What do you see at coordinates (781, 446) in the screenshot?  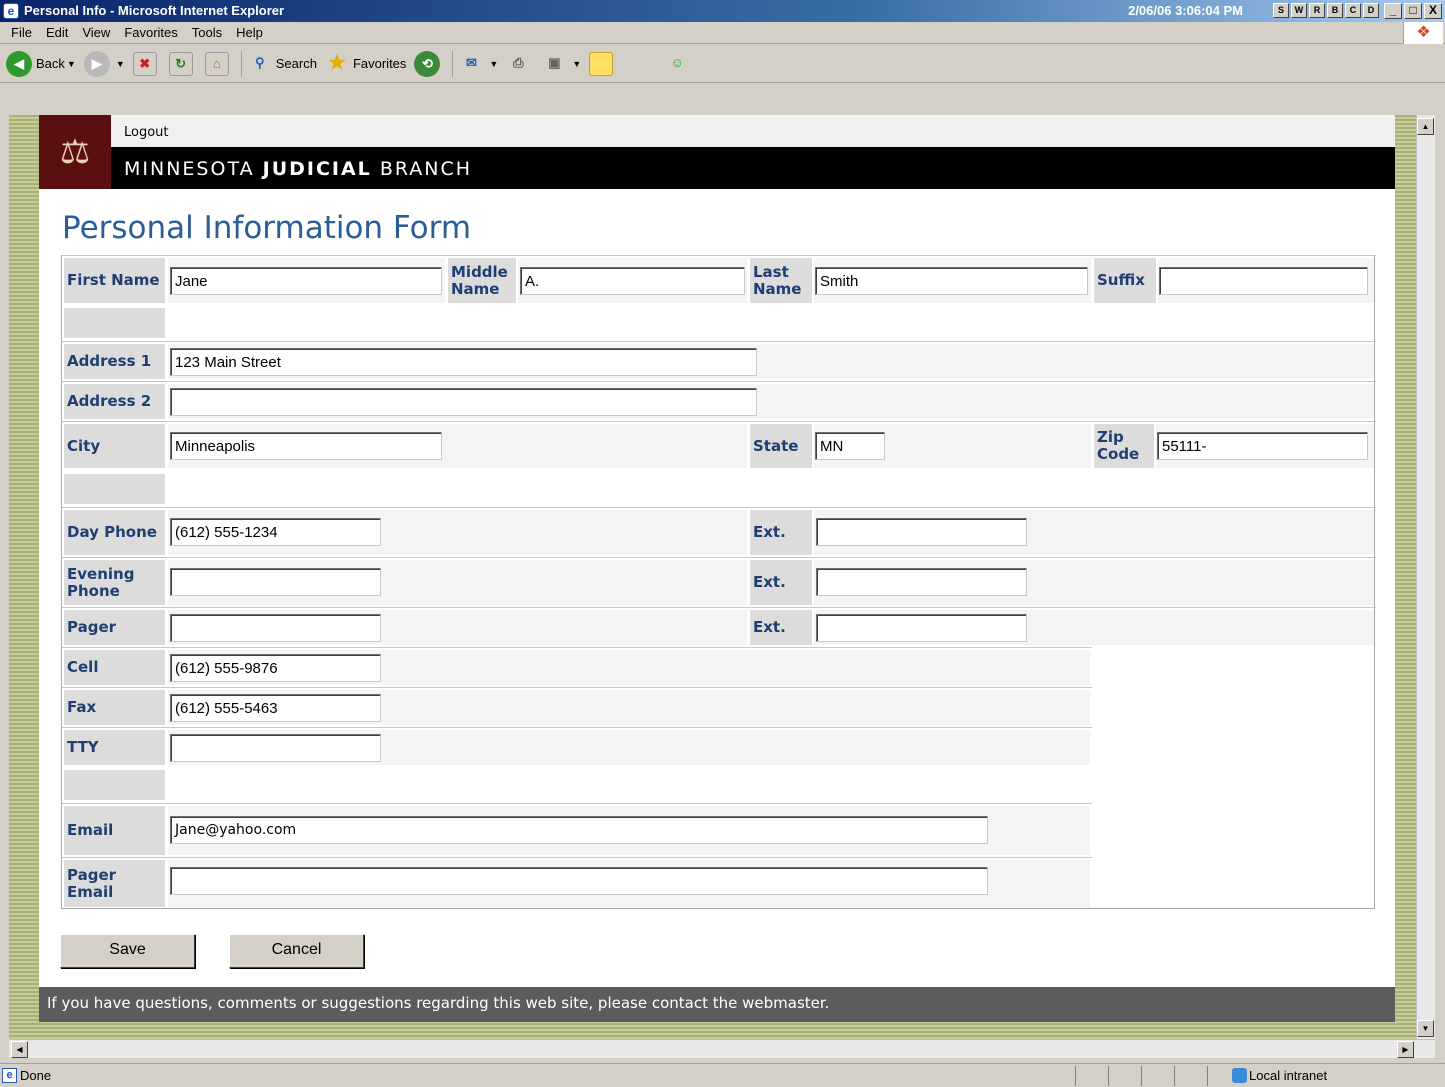 I see `label-state: State` at bounding box center [781, 446].